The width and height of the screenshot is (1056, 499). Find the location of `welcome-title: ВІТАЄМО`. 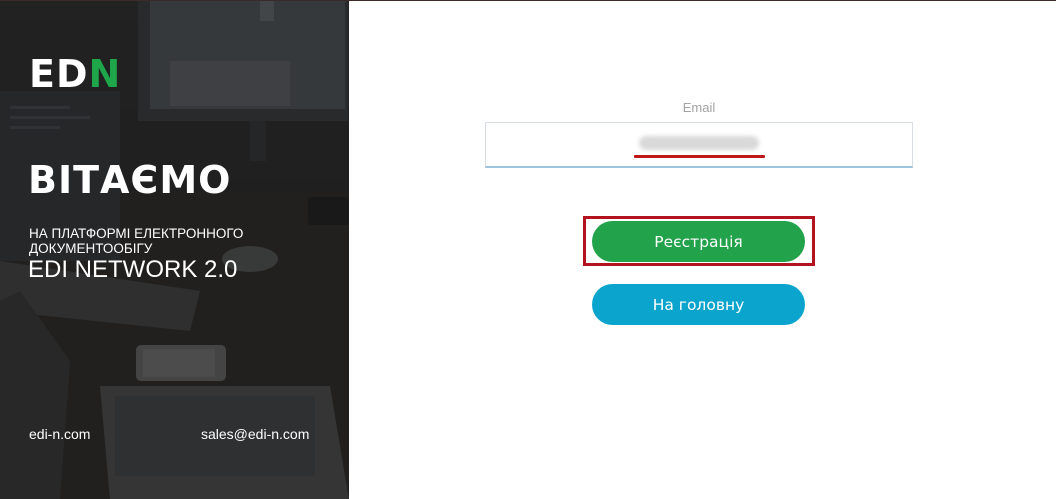

welcome-title: ВІТАЄМО is located at coordinates (130, 180).